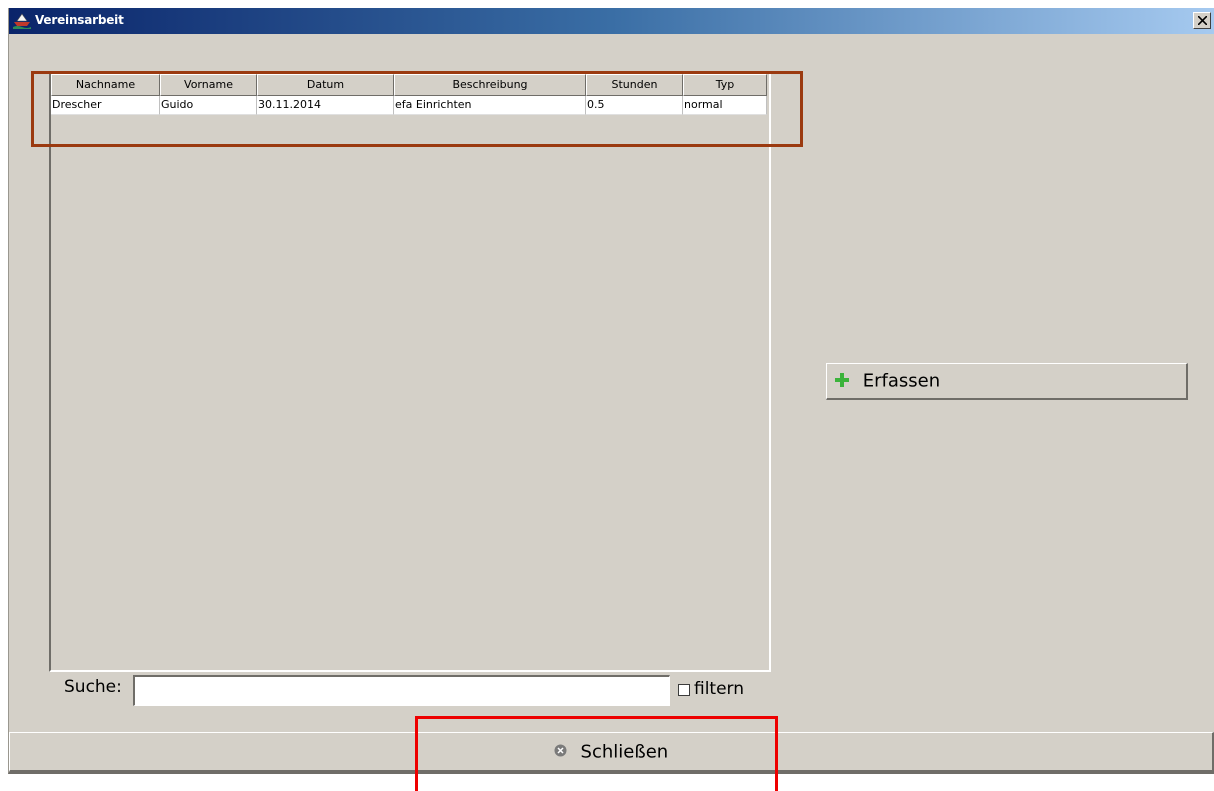  What do you see at coordinates (208, 85) in the screenshot?
I see `column-header-vorname: Vorname` at bounding box center [208, 85].